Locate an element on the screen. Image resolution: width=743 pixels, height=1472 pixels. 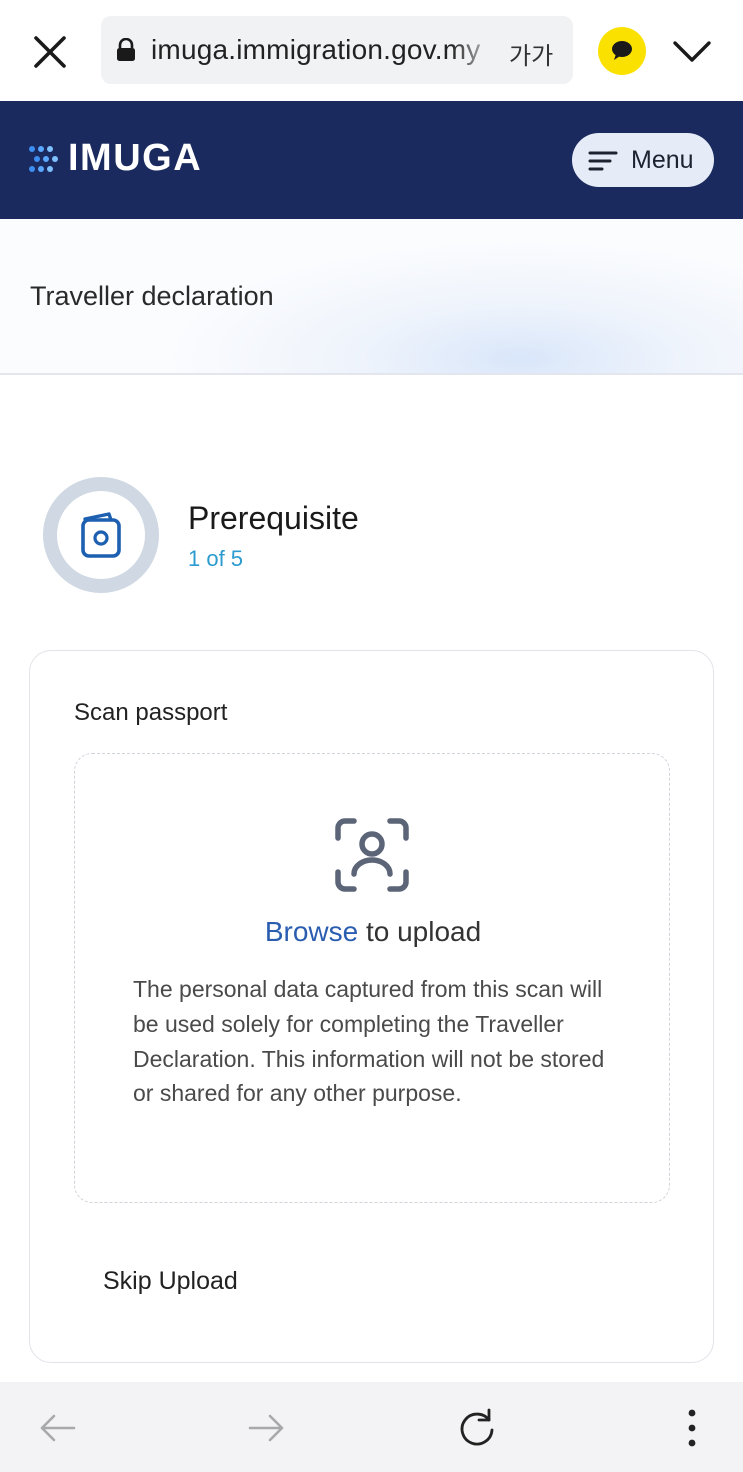
forward-arrow-icon is located at coordinates (266, 1428).